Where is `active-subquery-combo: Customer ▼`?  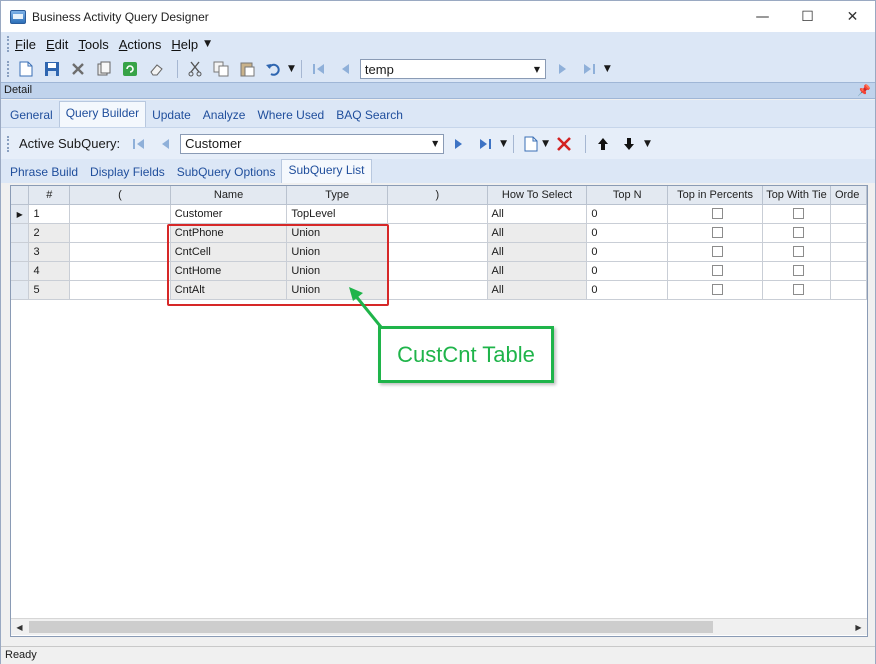
active-subquery-combo: Customer ▼ is located at coordinates (312, 143).